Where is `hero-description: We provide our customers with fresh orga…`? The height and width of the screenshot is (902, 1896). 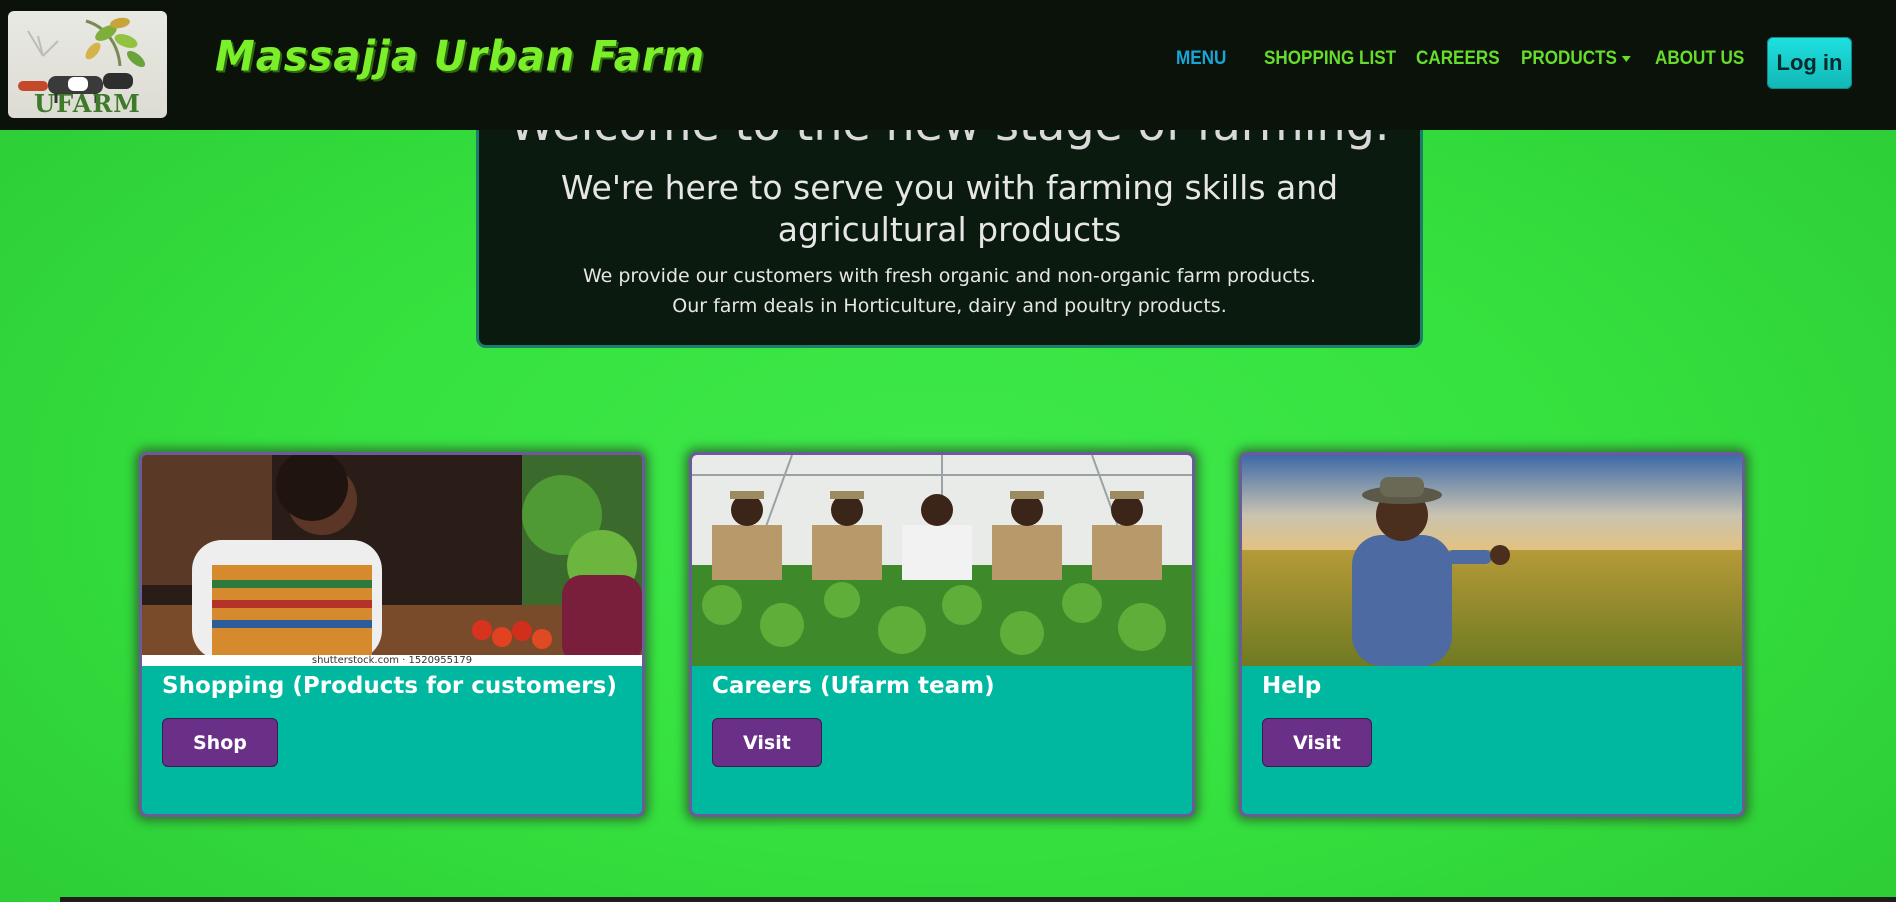
hero-description: We provide our customers with fresh orga… is located at coordinates (949, 291).